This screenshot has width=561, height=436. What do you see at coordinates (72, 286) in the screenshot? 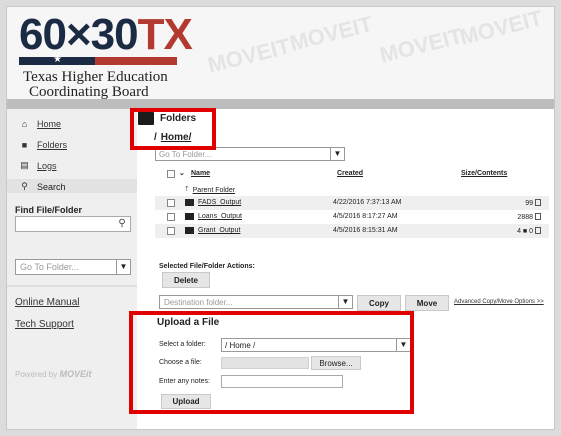
I see `sidebar-divider` at bounding box center [72, 286].